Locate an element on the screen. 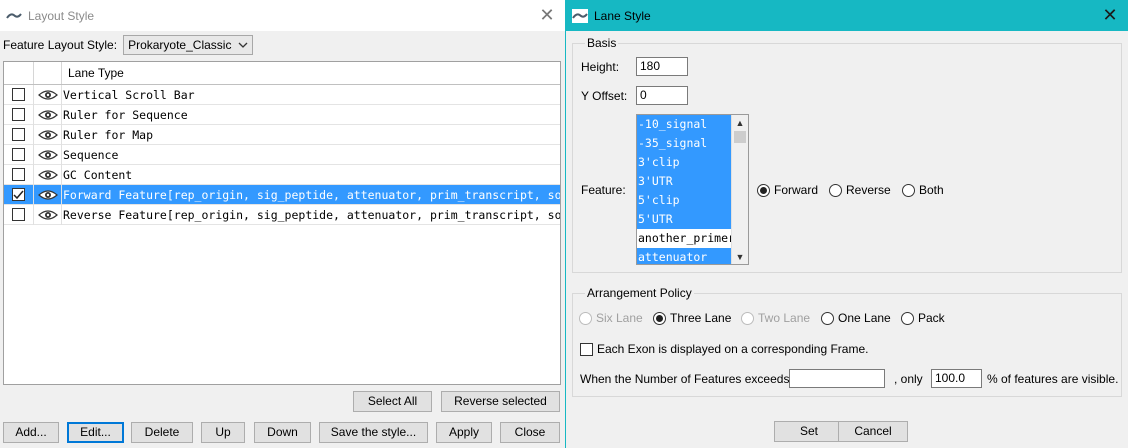 The height and width of the screenshot is (448, 1128). list-item: -35_signal is located at coordinates (684, 143).